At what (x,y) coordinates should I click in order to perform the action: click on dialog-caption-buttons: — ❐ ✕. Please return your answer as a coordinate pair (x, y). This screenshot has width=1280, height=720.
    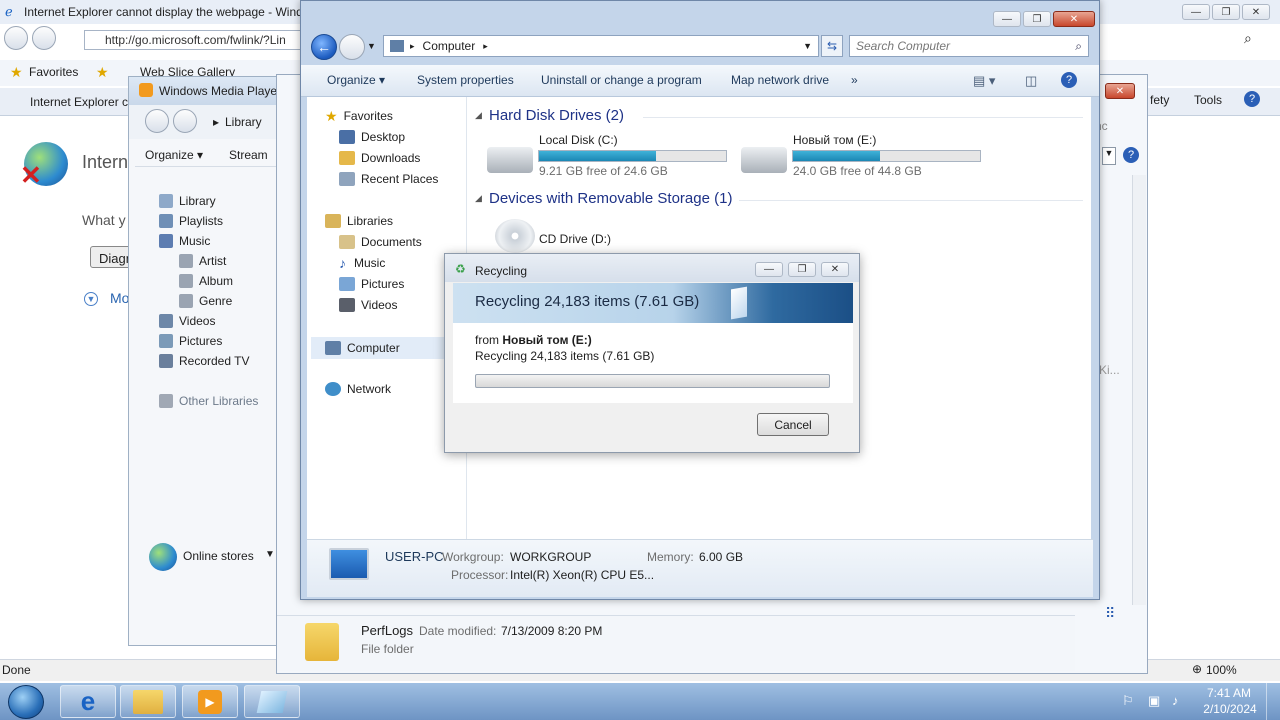
    Looking at the image, I should click on (802, 269).